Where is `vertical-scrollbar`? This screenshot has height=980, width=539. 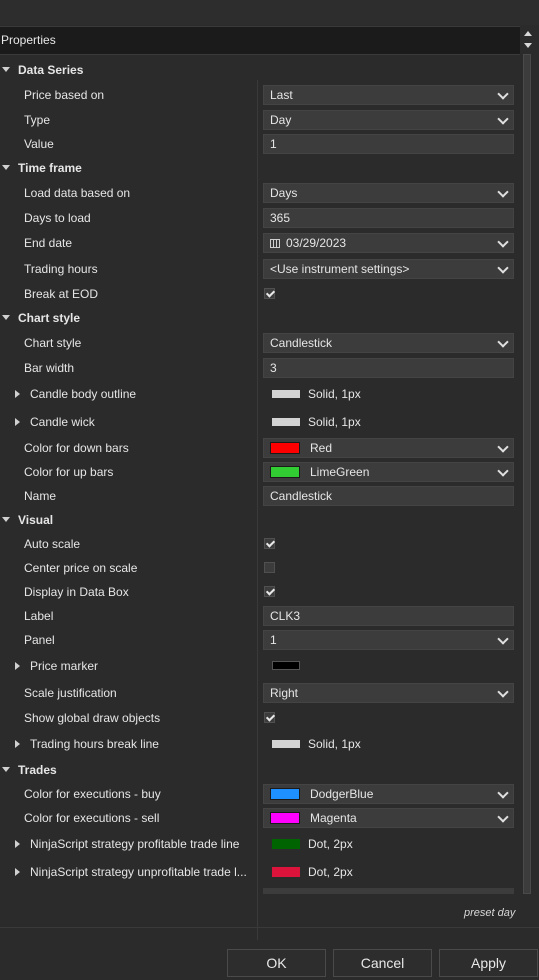 vertical-scrollbar is located at coordinates (527, 476).